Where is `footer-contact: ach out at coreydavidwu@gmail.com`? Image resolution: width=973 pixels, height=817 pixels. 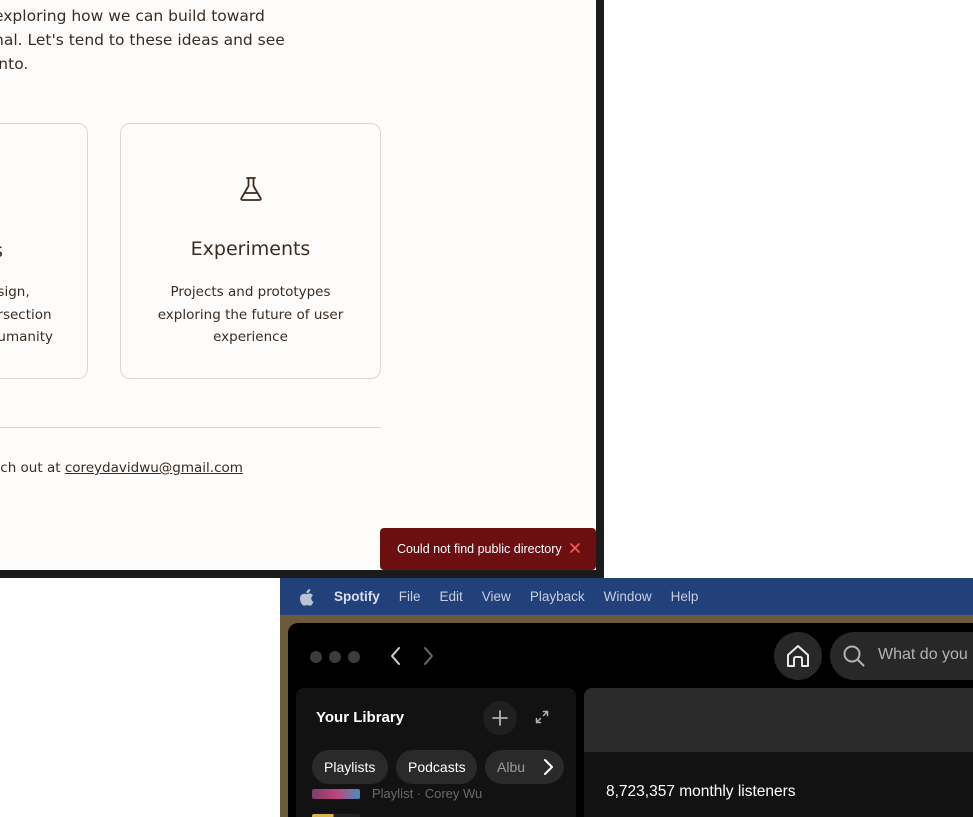
footer-contact: ach out at coreydavidwu@gmail.com is located at coordinates (121, 468).